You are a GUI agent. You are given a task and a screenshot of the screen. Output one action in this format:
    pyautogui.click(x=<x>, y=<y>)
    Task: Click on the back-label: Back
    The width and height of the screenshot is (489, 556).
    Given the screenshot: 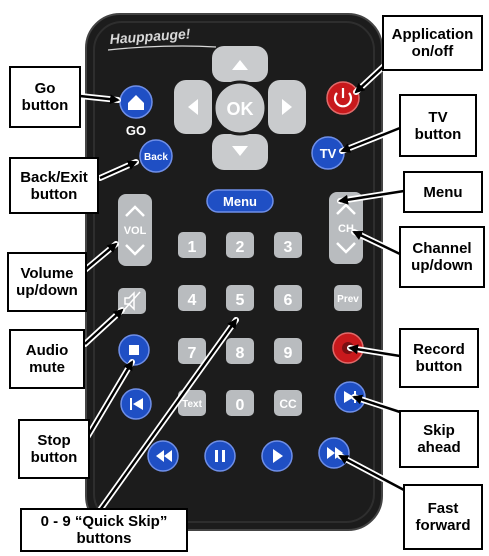 What is the action you would take?
    pyautogui.click(x=156, y=157)
    